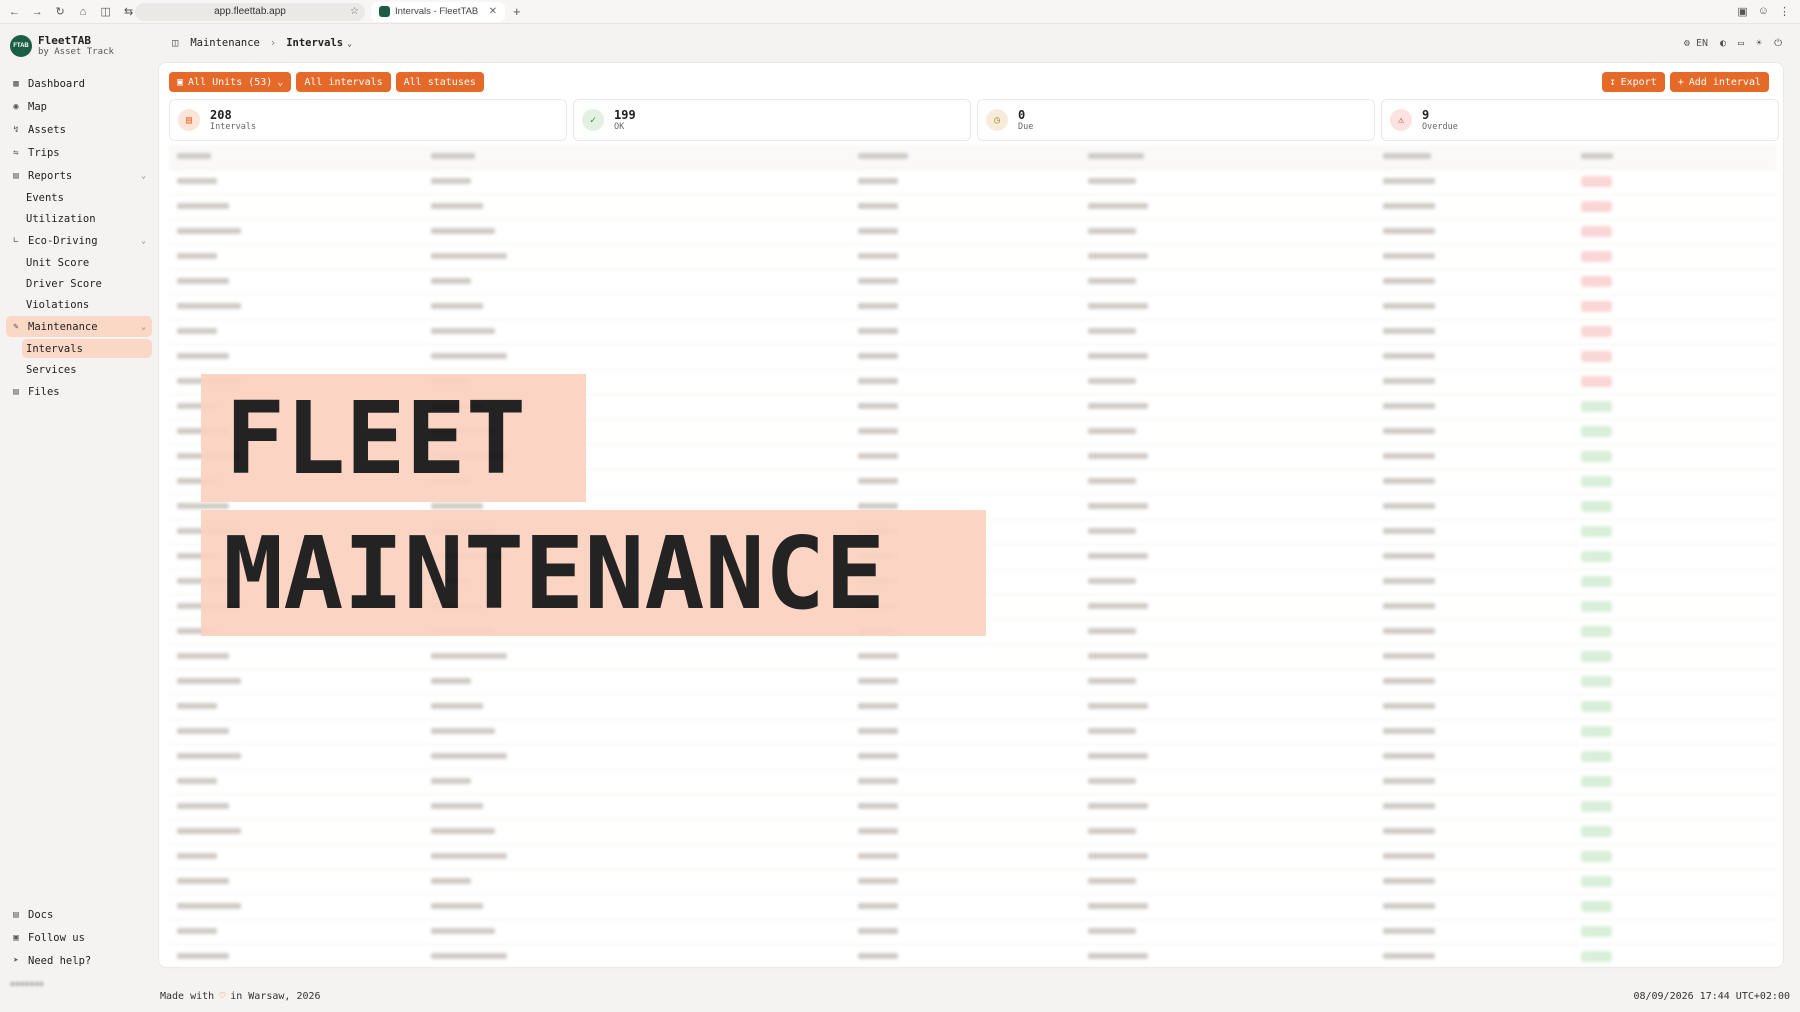 This screenshot has height=1012, width=1800. I want to click on breadcrumb-current: Intervals, so click(314, 43).